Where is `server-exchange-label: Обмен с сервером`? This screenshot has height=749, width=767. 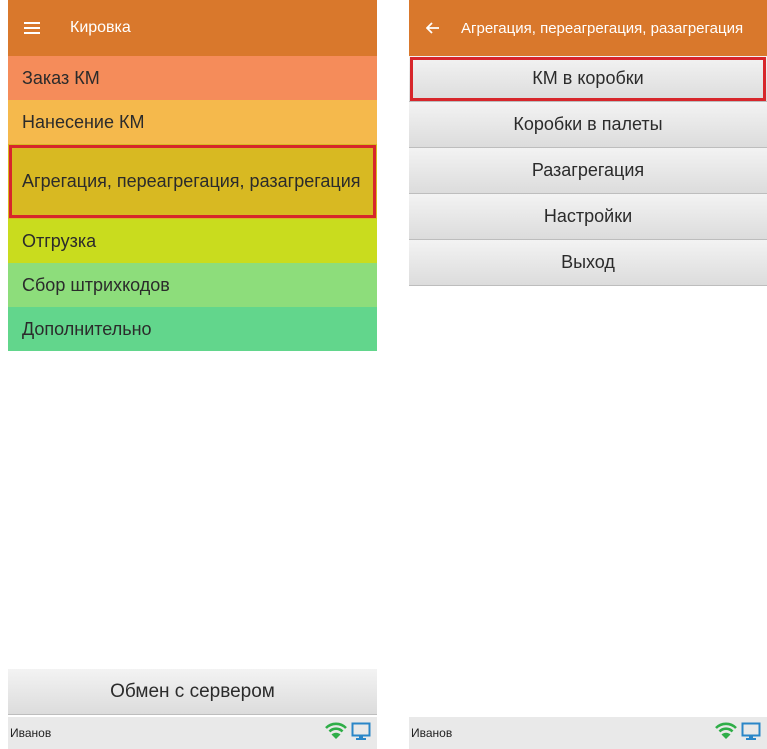
server-exchange-label: Обмен с сервером is located at coordinates (192, 691).